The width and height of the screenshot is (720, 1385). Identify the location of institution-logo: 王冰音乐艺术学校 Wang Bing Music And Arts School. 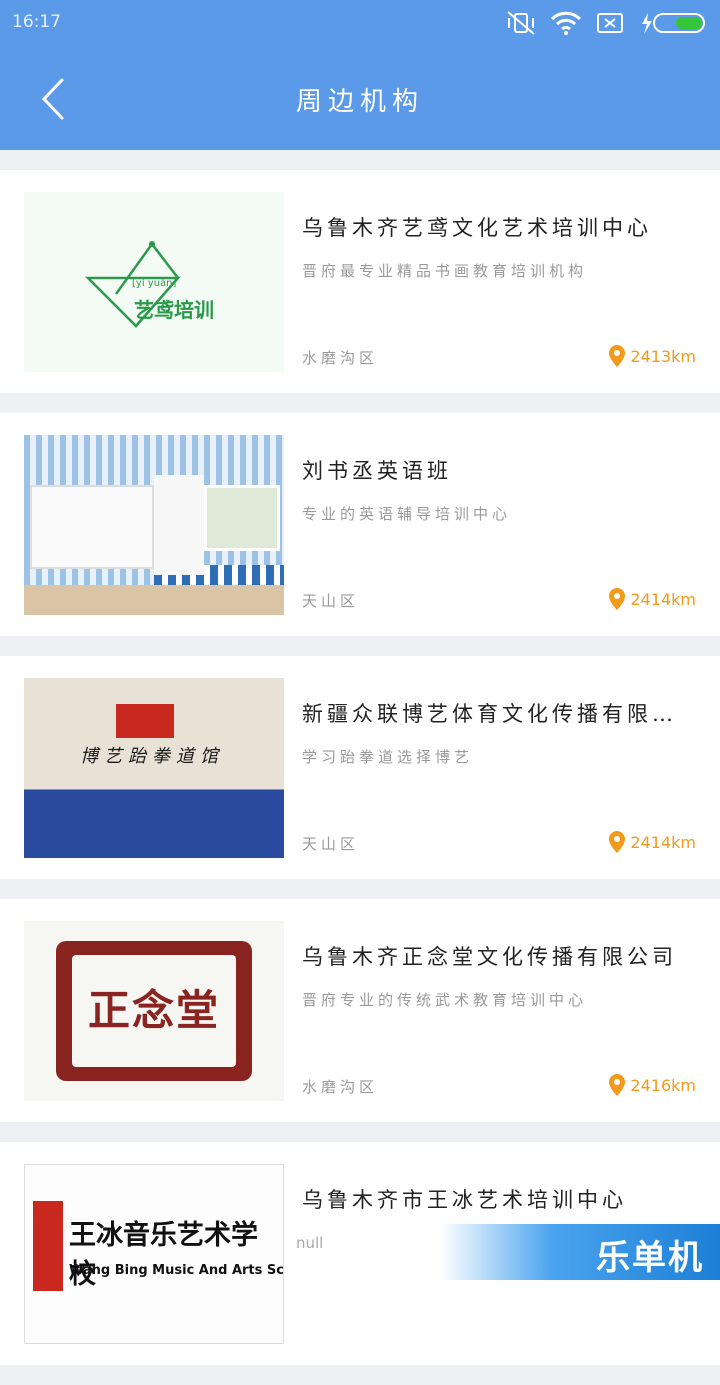
(154, 1254).